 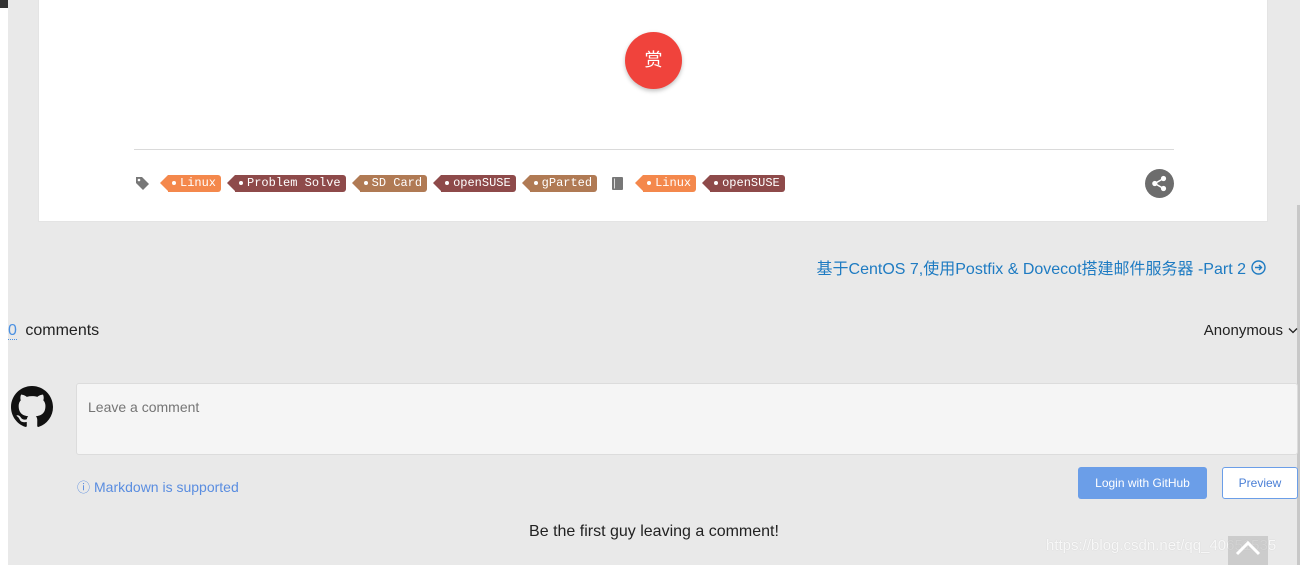 What do you see at coordinates (687, 419) in the screenshot?
I see `comment-input` at bounding box center [687, 419].